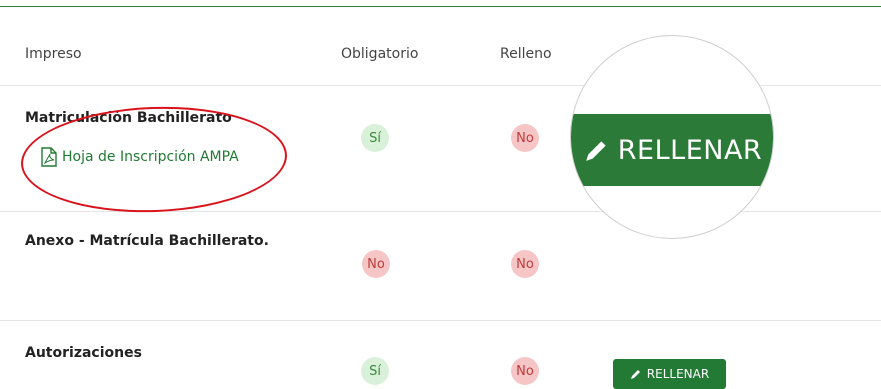 This screenshot has width=881, height=389. I want to click on column-header-form: Impreso, so click(53, 54).